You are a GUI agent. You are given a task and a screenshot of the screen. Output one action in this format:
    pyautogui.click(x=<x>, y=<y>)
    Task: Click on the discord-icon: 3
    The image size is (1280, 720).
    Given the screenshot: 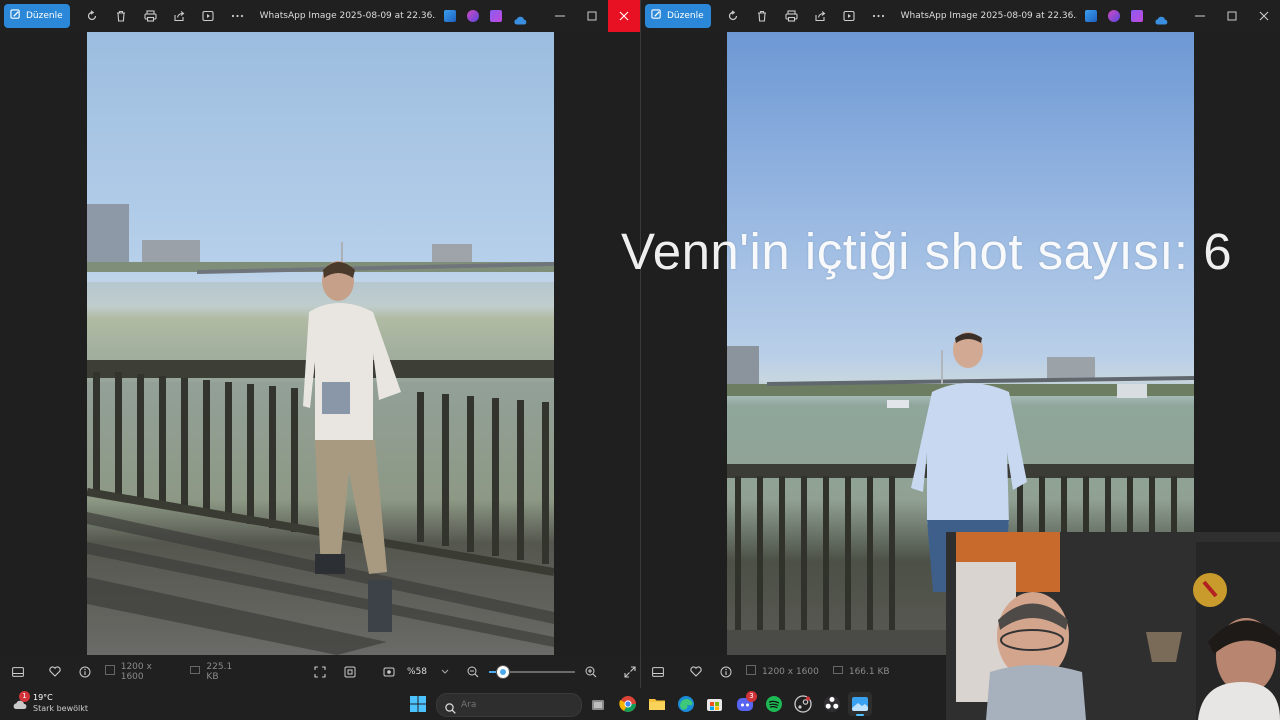 What is the action you would take?
    pyautogui.click(x=746, y=701)
    